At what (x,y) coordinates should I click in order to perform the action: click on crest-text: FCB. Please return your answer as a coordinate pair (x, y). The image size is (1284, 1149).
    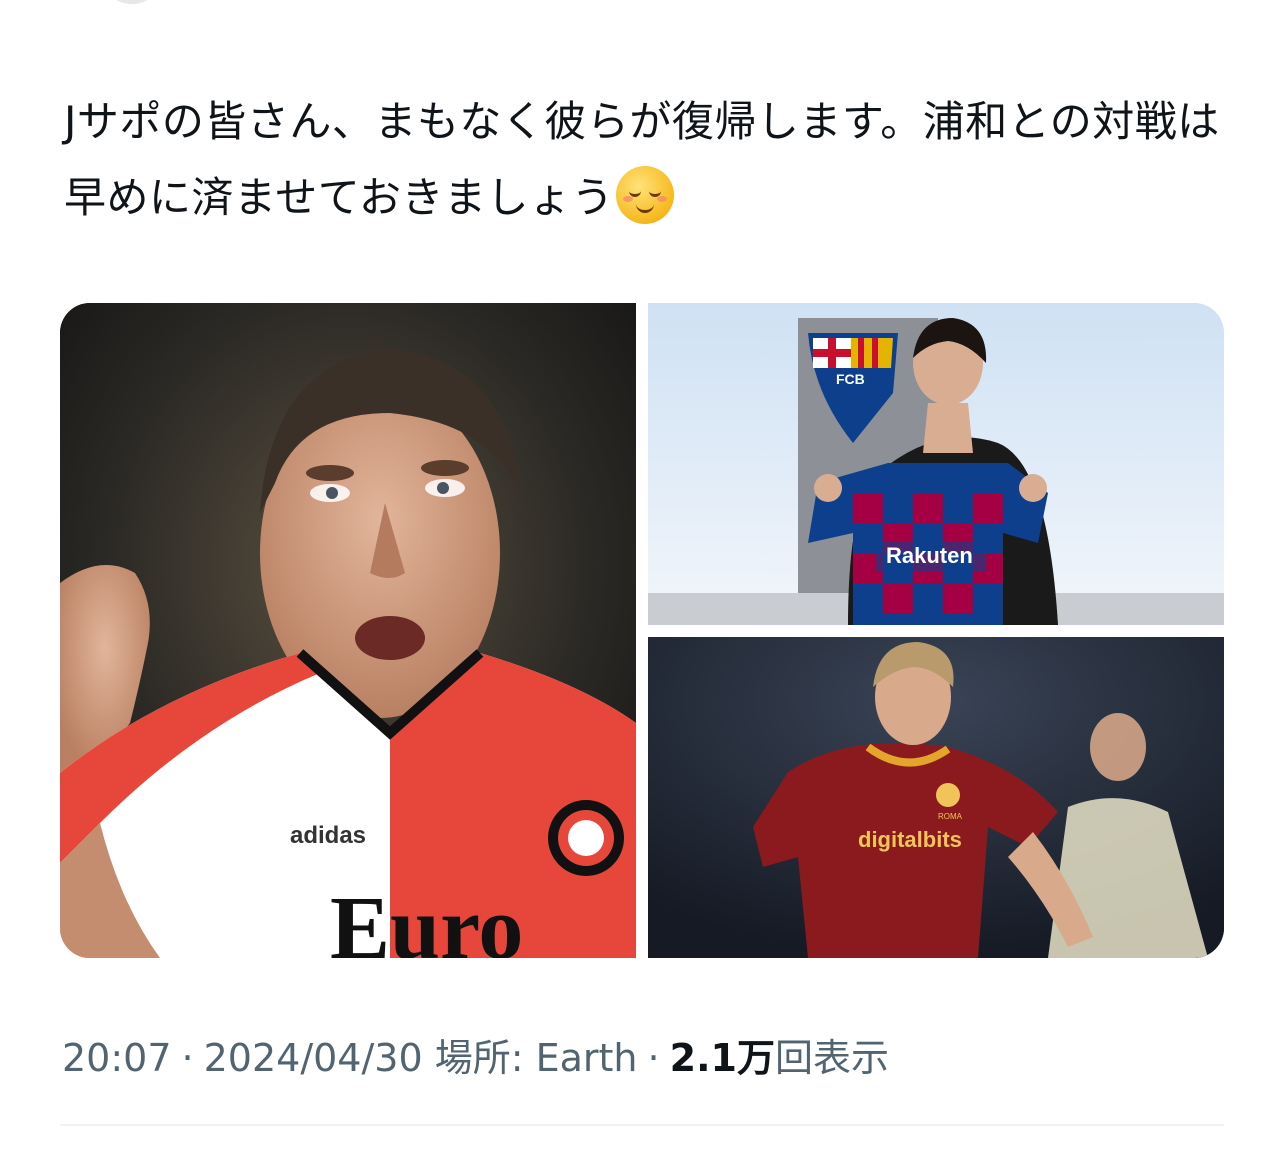
    Looking at the image, I should click on (850, 379).